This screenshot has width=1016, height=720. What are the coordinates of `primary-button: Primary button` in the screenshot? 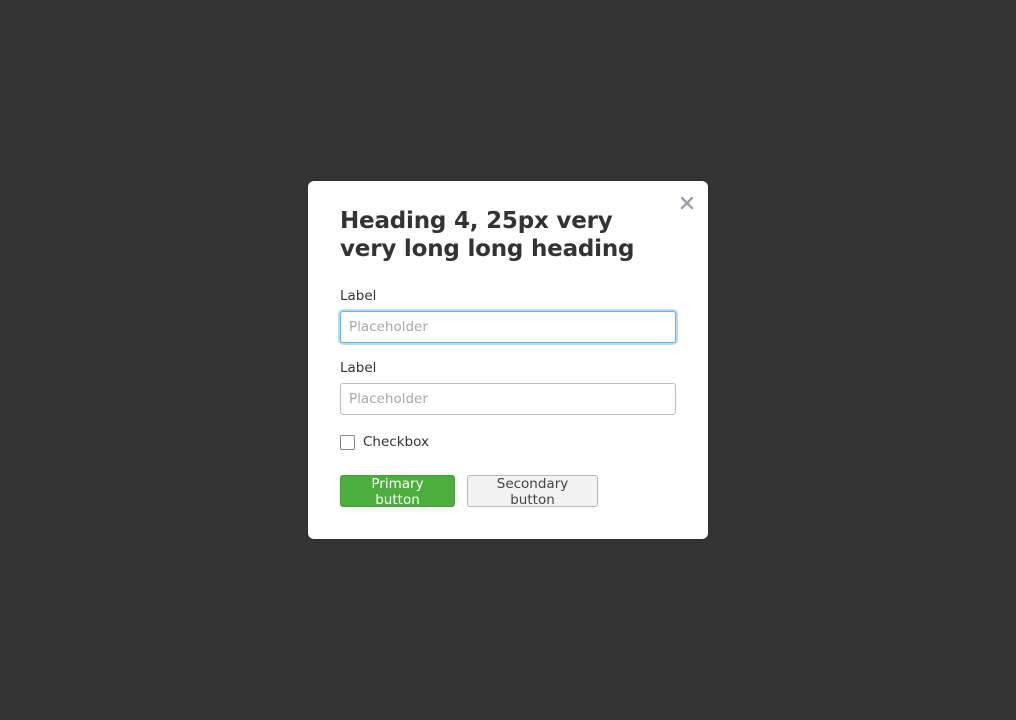 It's located at (397, 491).